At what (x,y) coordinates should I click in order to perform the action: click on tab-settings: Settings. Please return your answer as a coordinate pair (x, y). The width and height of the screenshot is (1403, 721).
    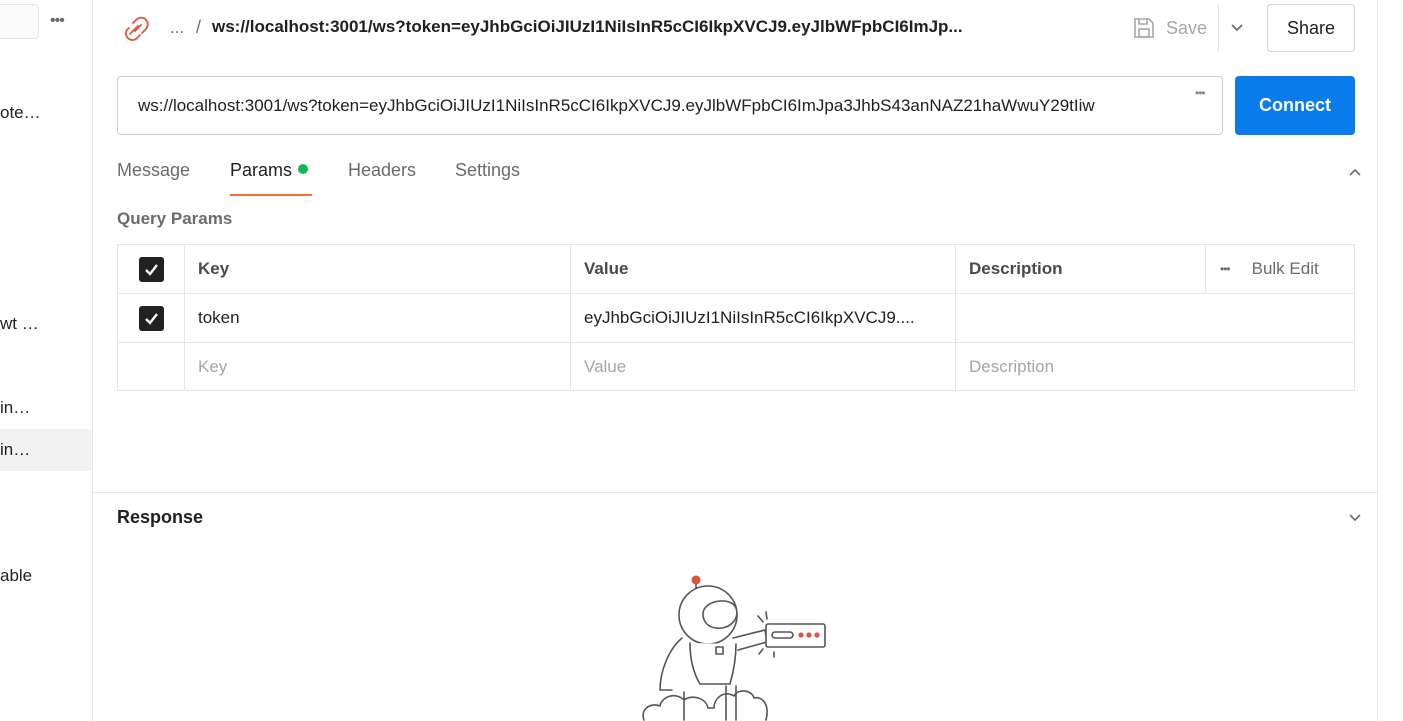
    Looking at the image, I should click on (487, 178).